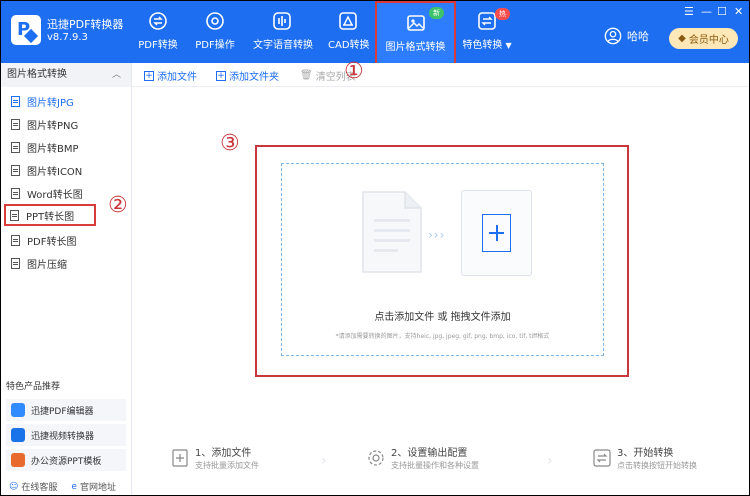  I want to click on website-link: 官网地址, so click(98, 486).